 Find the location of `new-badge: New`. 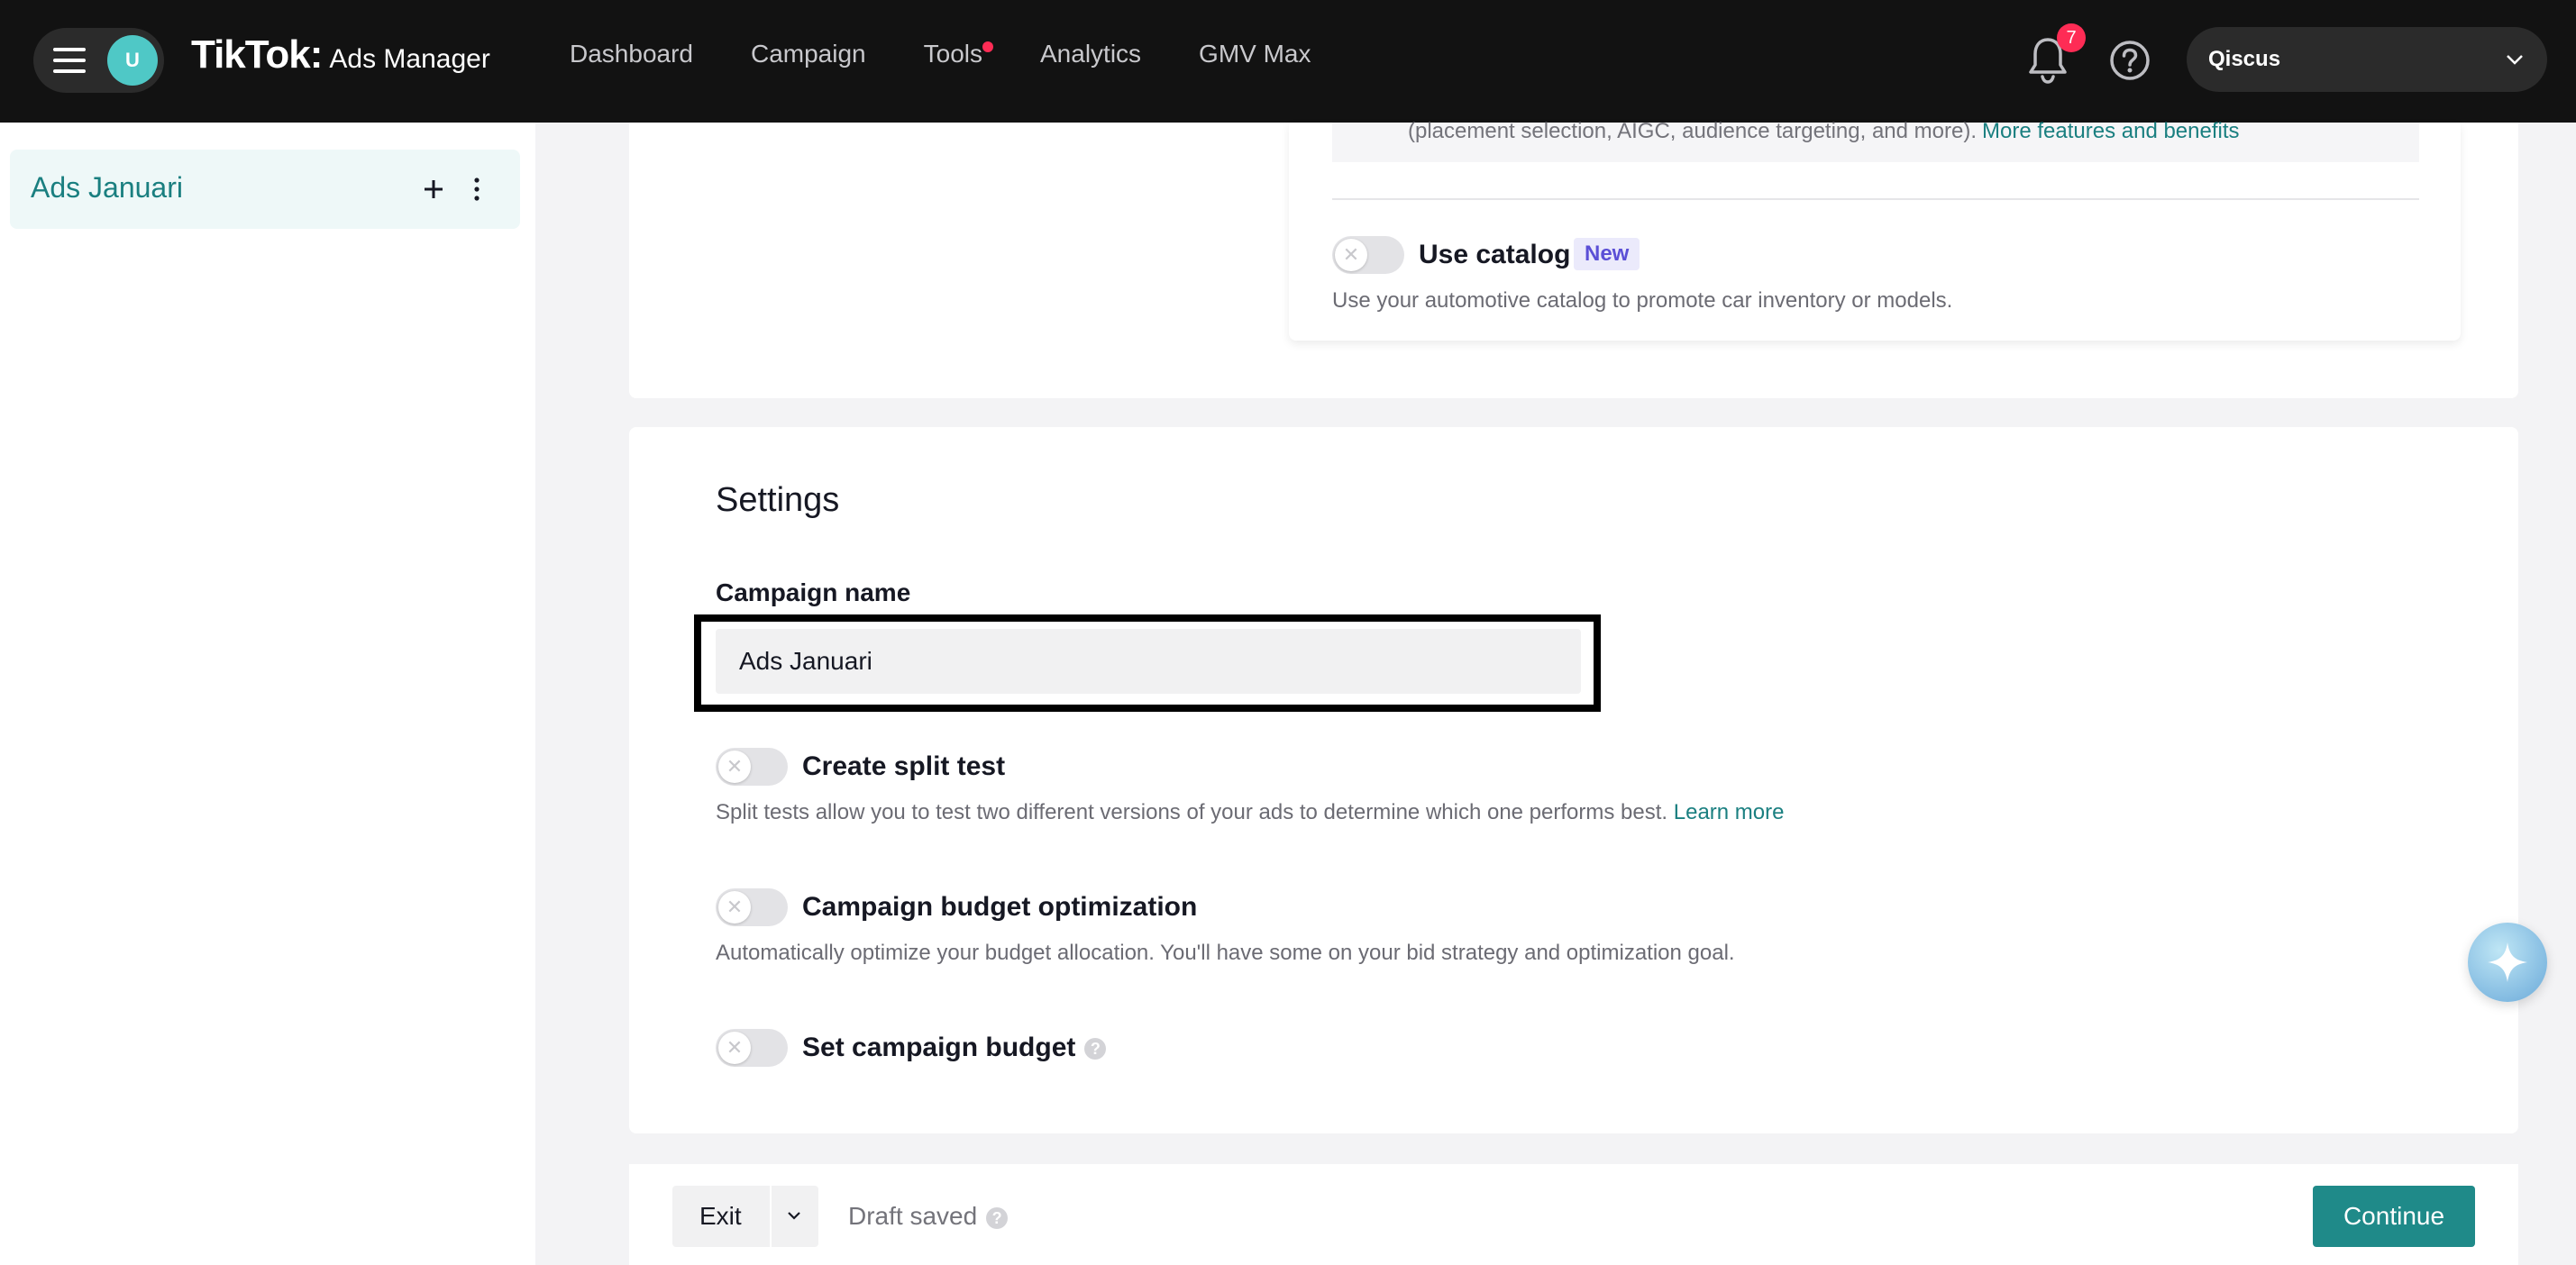

new-badge: New is located at coordinates (1607, 254).